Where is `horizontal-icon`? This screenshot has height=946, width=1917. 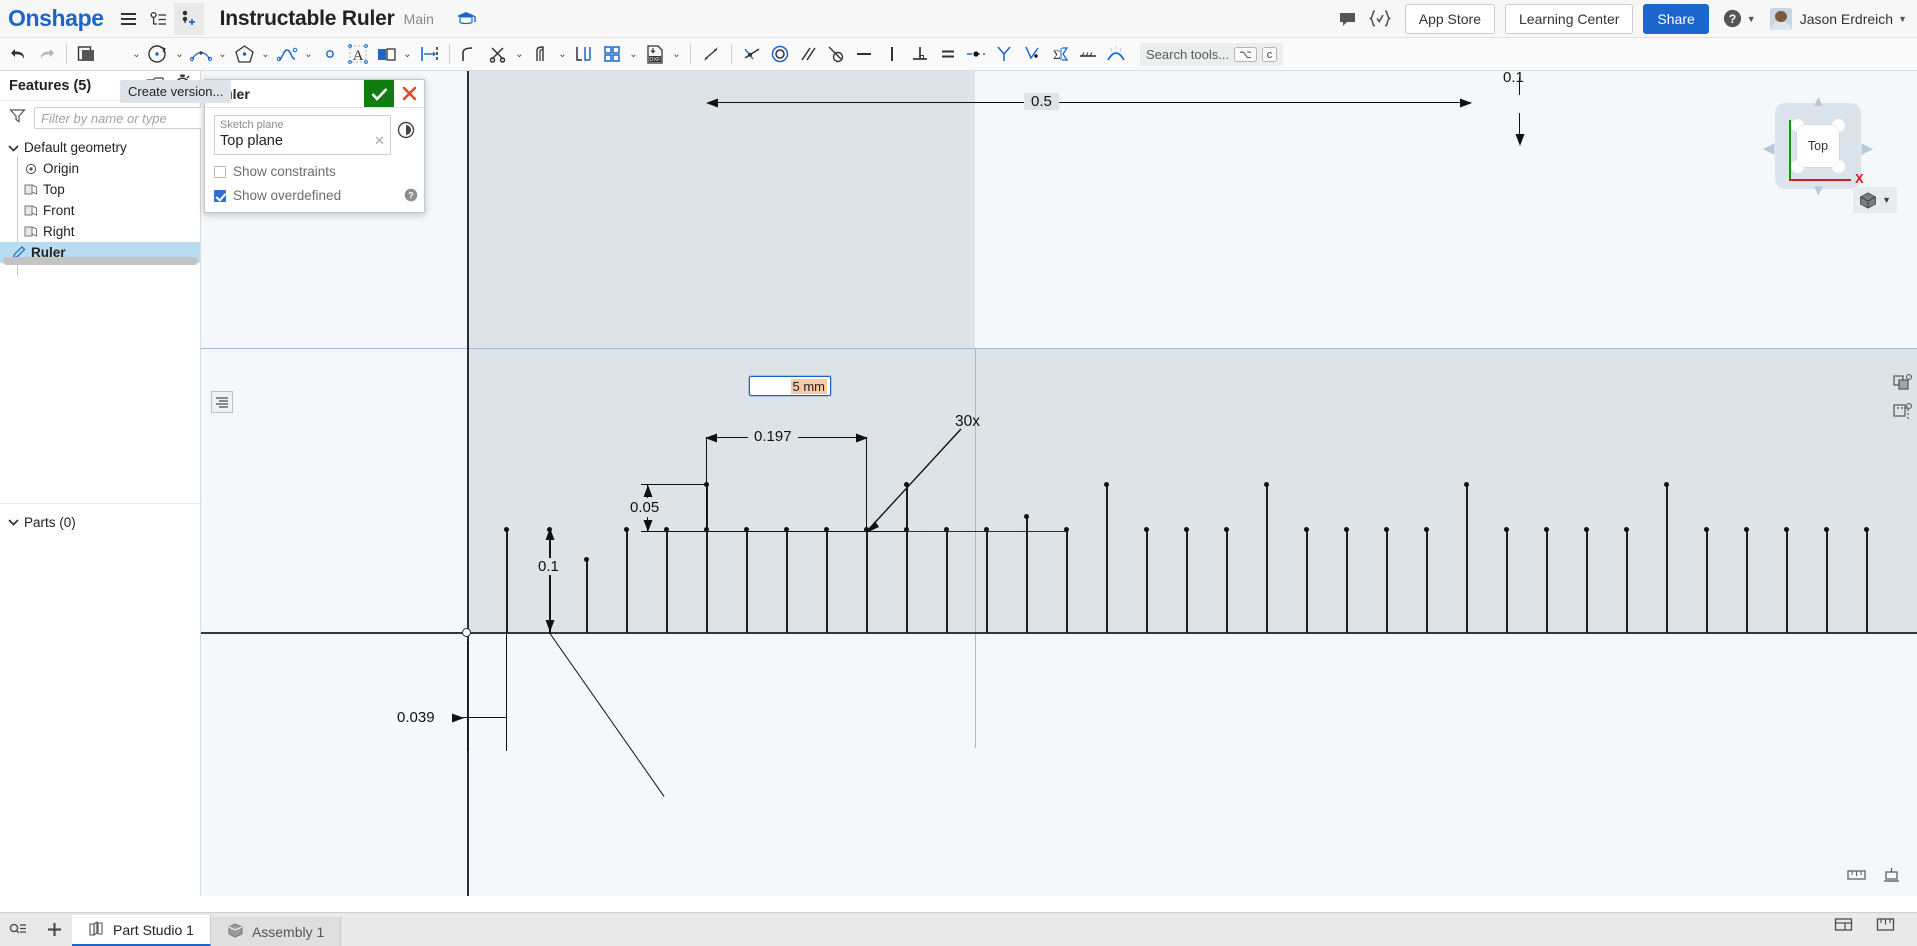 horizontal-icon is located at coordinates (864, 54).